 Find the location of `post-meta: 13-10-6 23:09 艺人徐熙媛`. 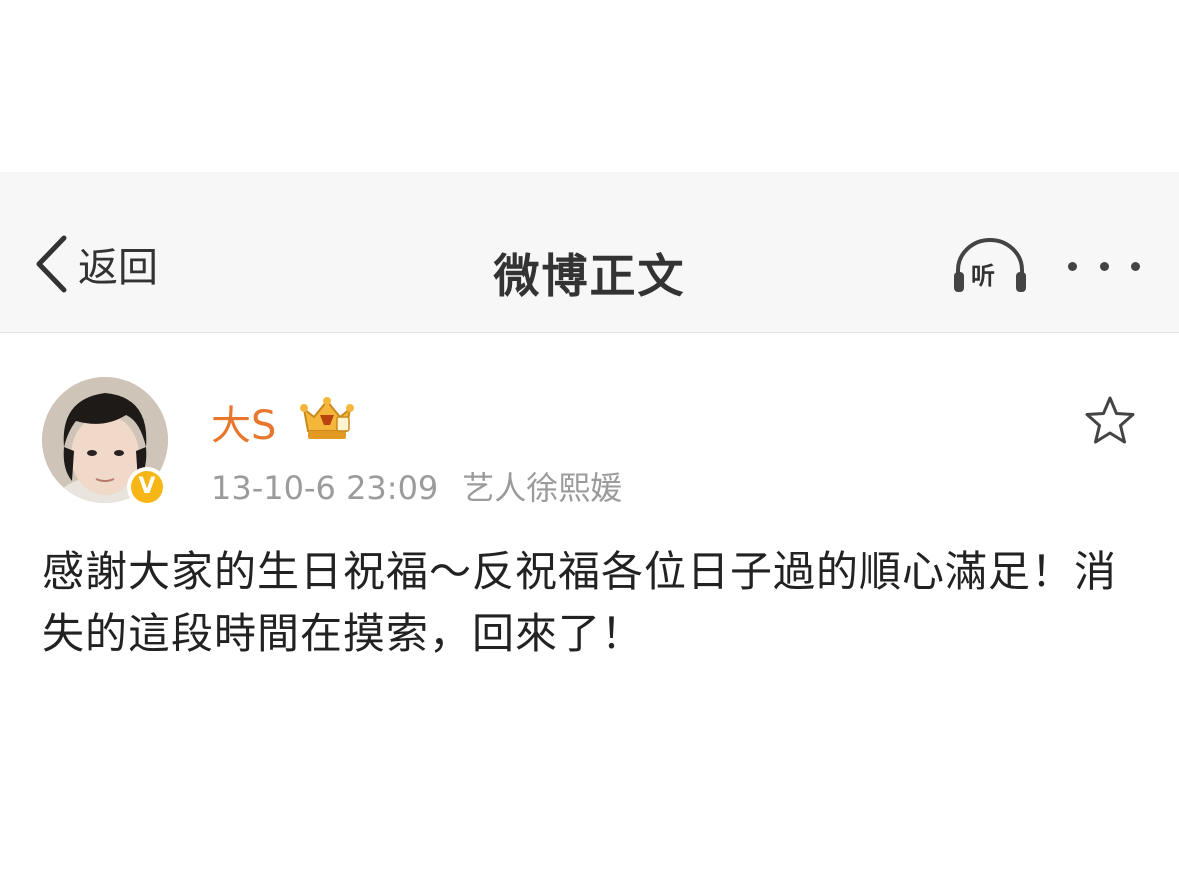

post-meta: 13-10-6 23:09 艺人徐熙媛 is located at coordinates (416, 486).